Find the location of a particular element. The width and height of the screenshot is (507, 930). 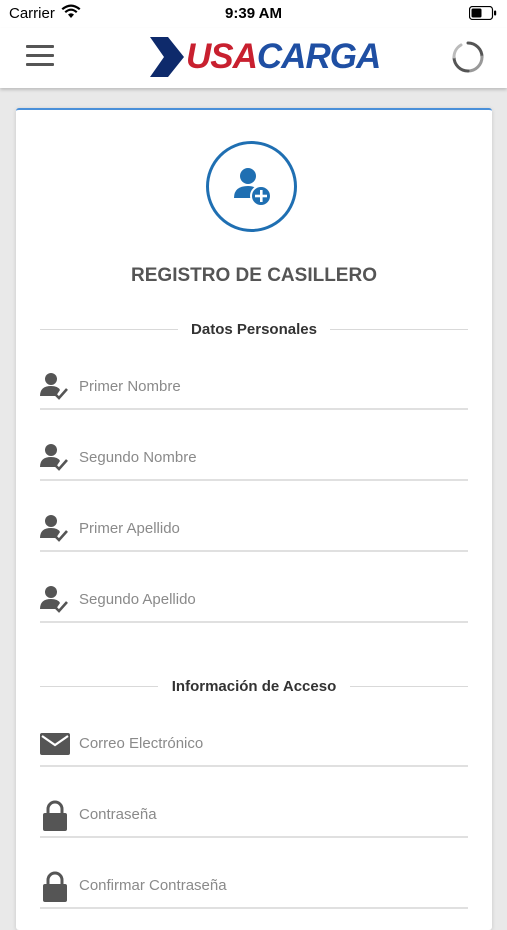

first-name-field: Primer Nombre is located at coordinates (254, 389).